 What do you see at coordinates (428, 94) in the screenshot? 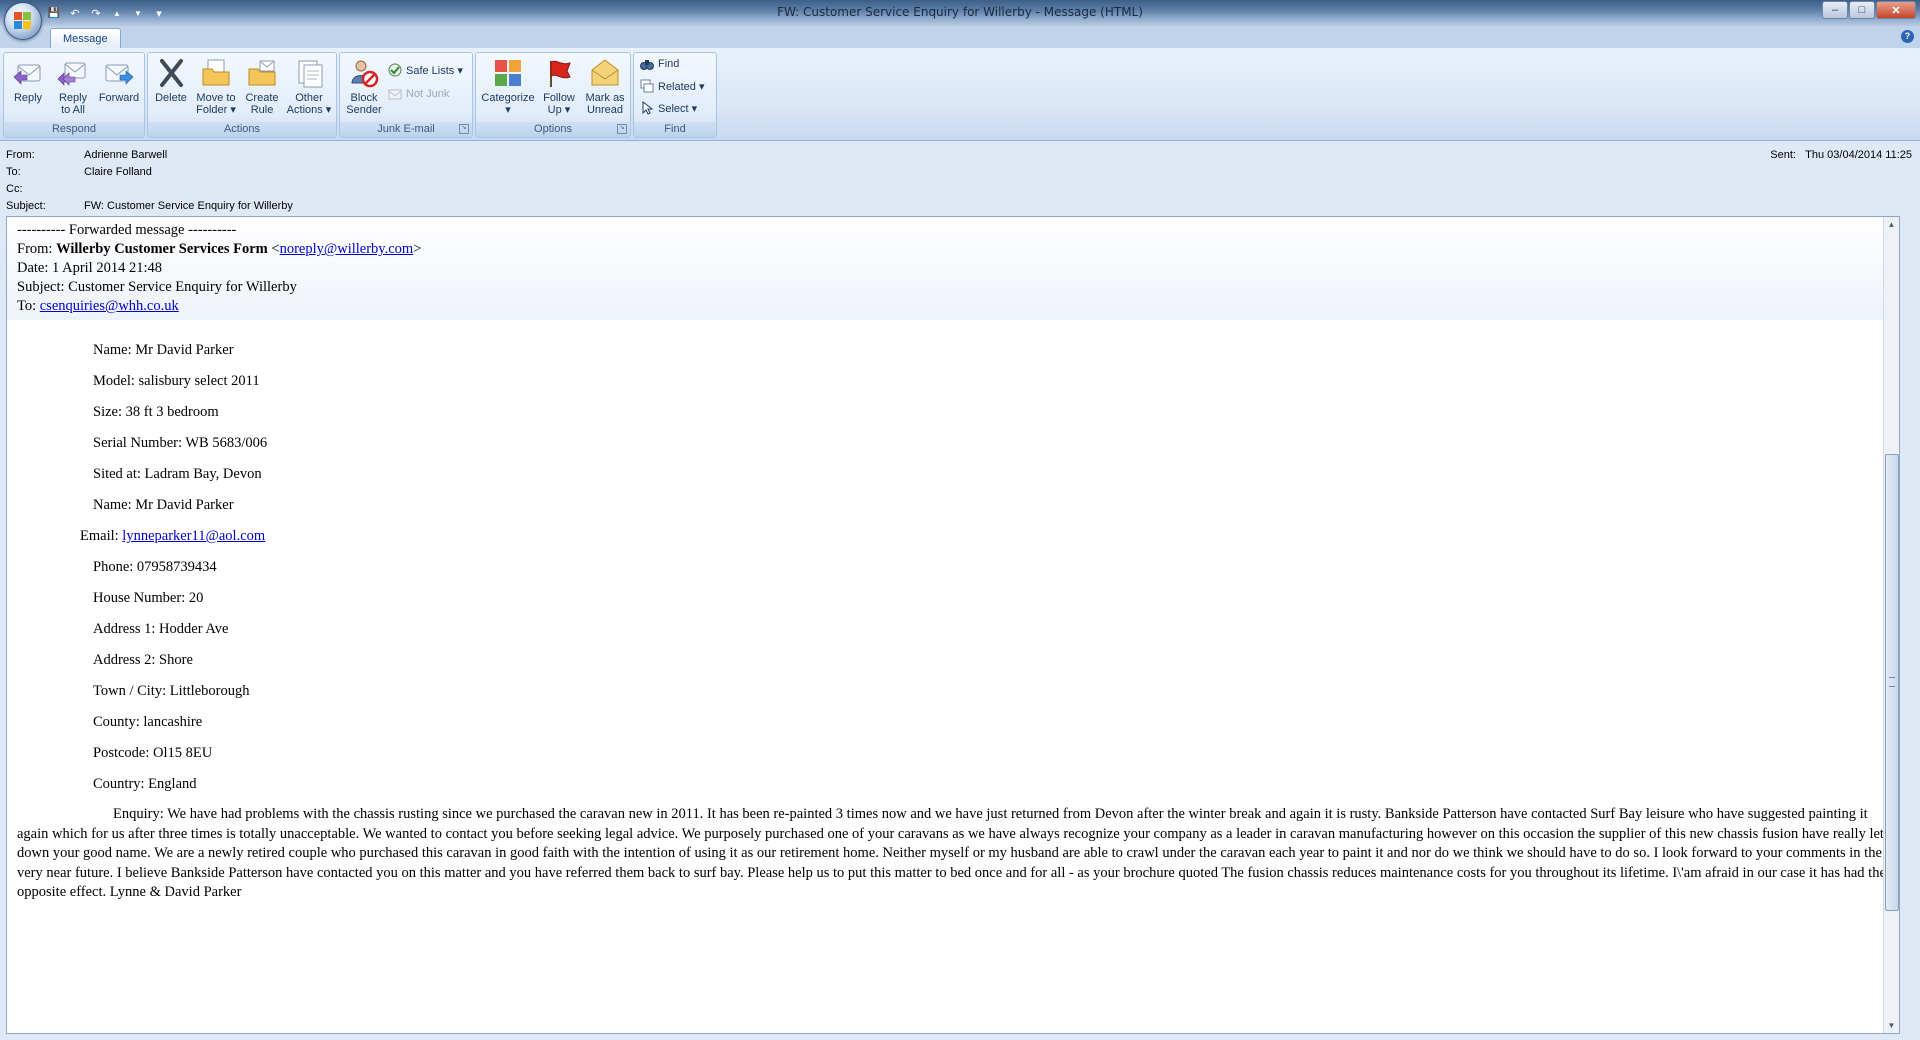
I see `not-junk-label: Not Junk` at bounding box center [428, 94].